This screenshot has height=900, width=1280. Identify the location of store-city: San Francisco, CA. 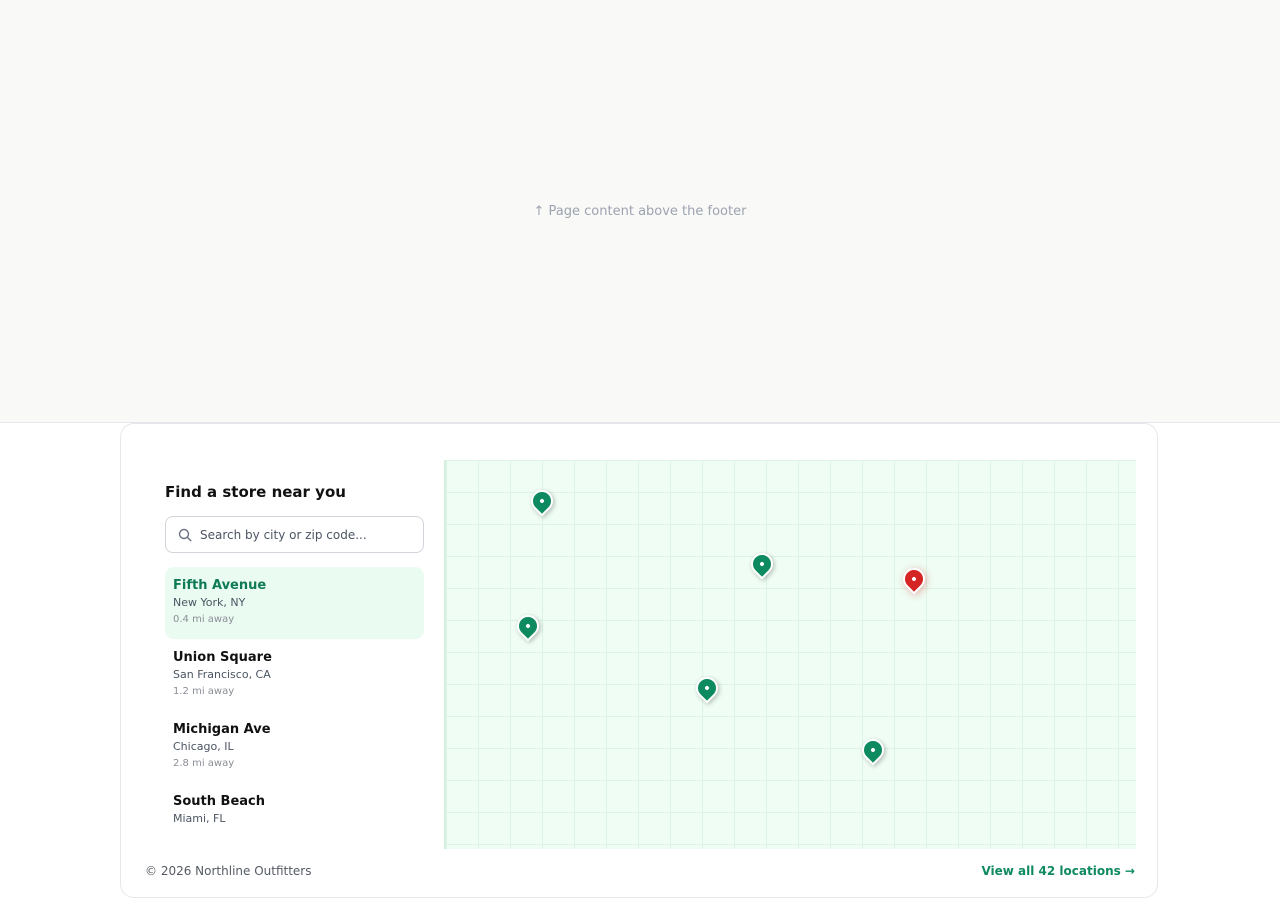
(222, 674).